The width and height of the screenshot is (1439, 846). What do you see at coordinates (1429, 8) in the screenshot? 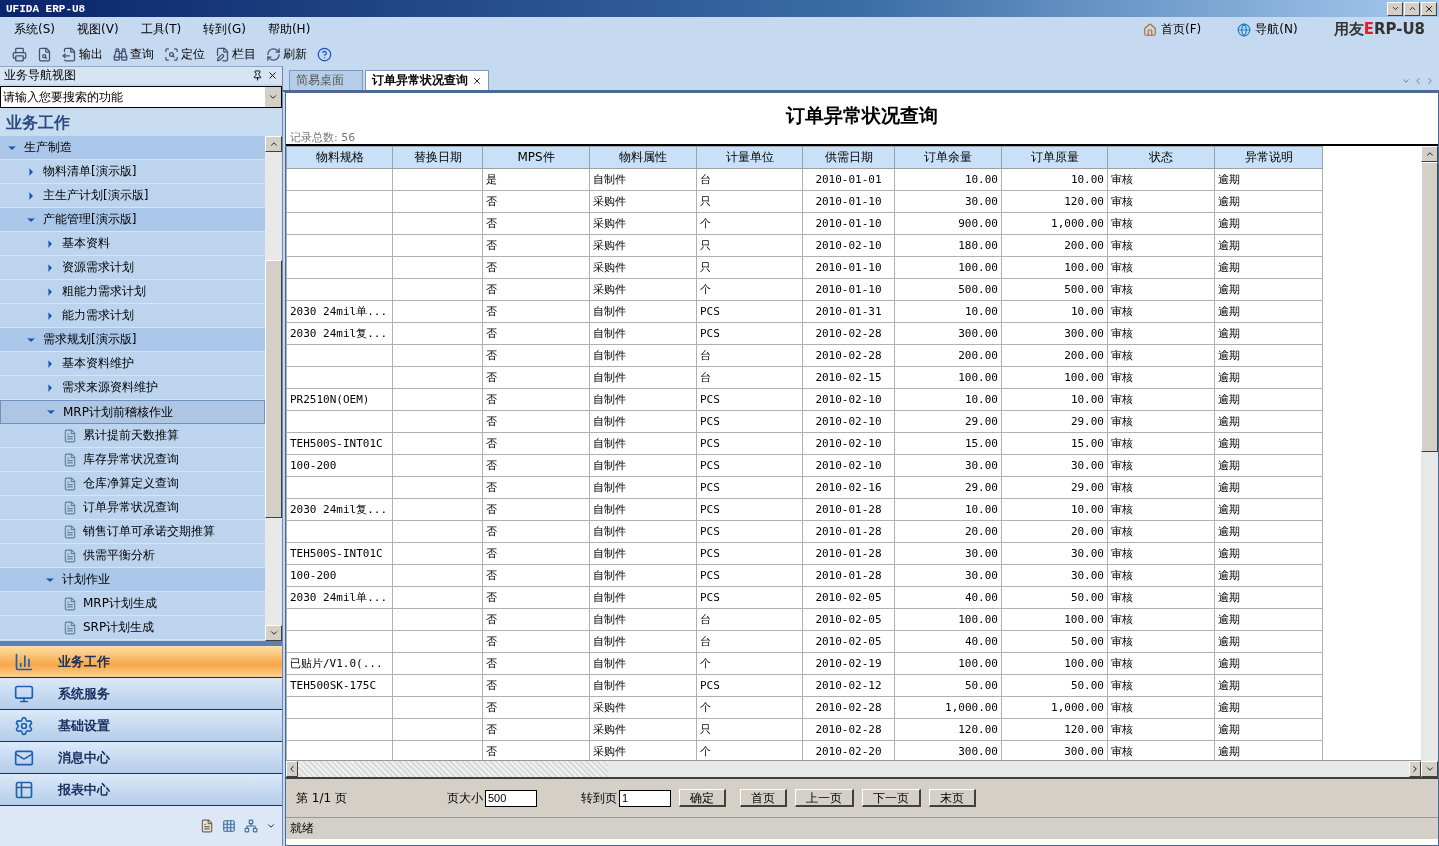
I see `close-button` at bounding box center [1429, 8].